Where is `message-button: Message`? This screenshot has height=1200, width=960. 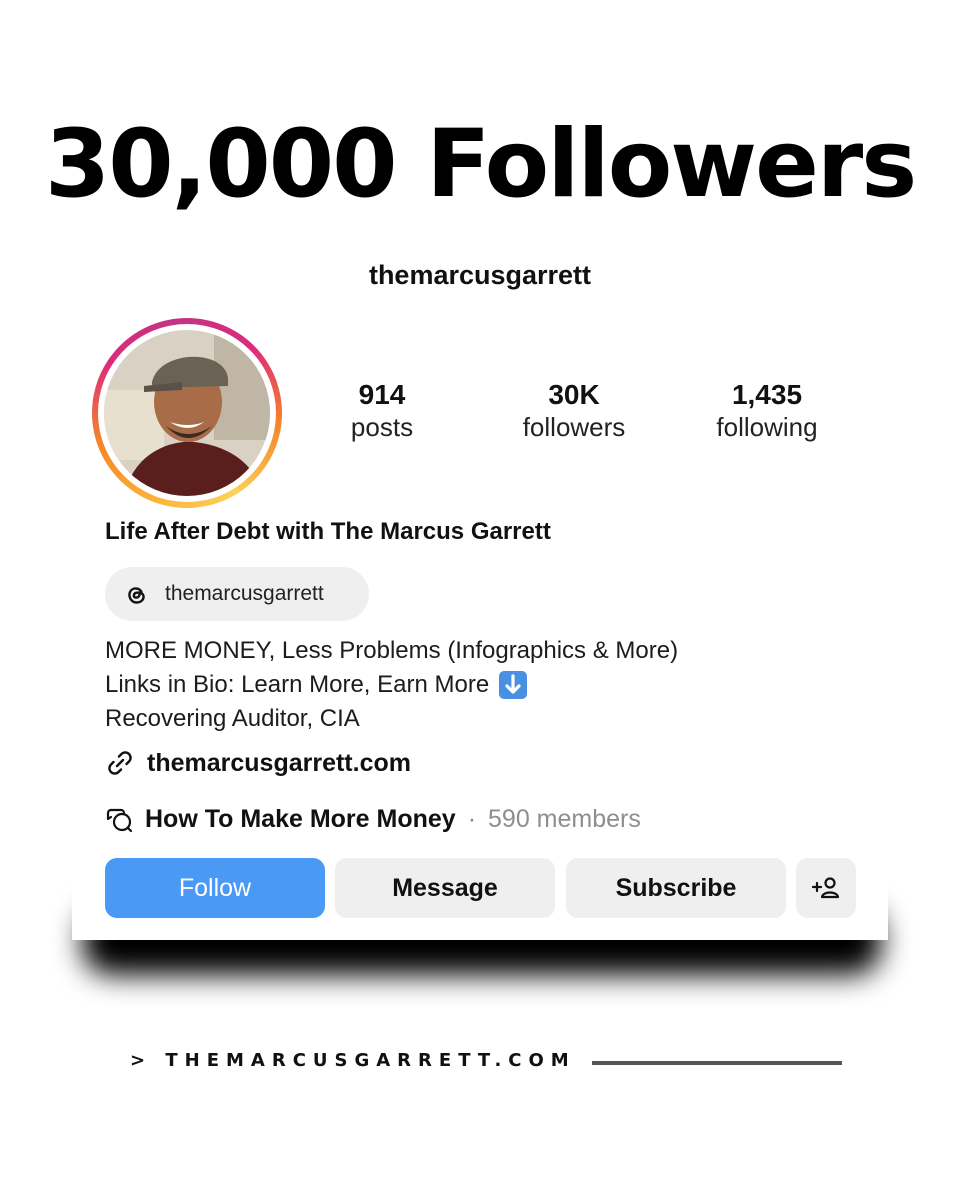 message-button: Message is located at coordinates (445, 888).